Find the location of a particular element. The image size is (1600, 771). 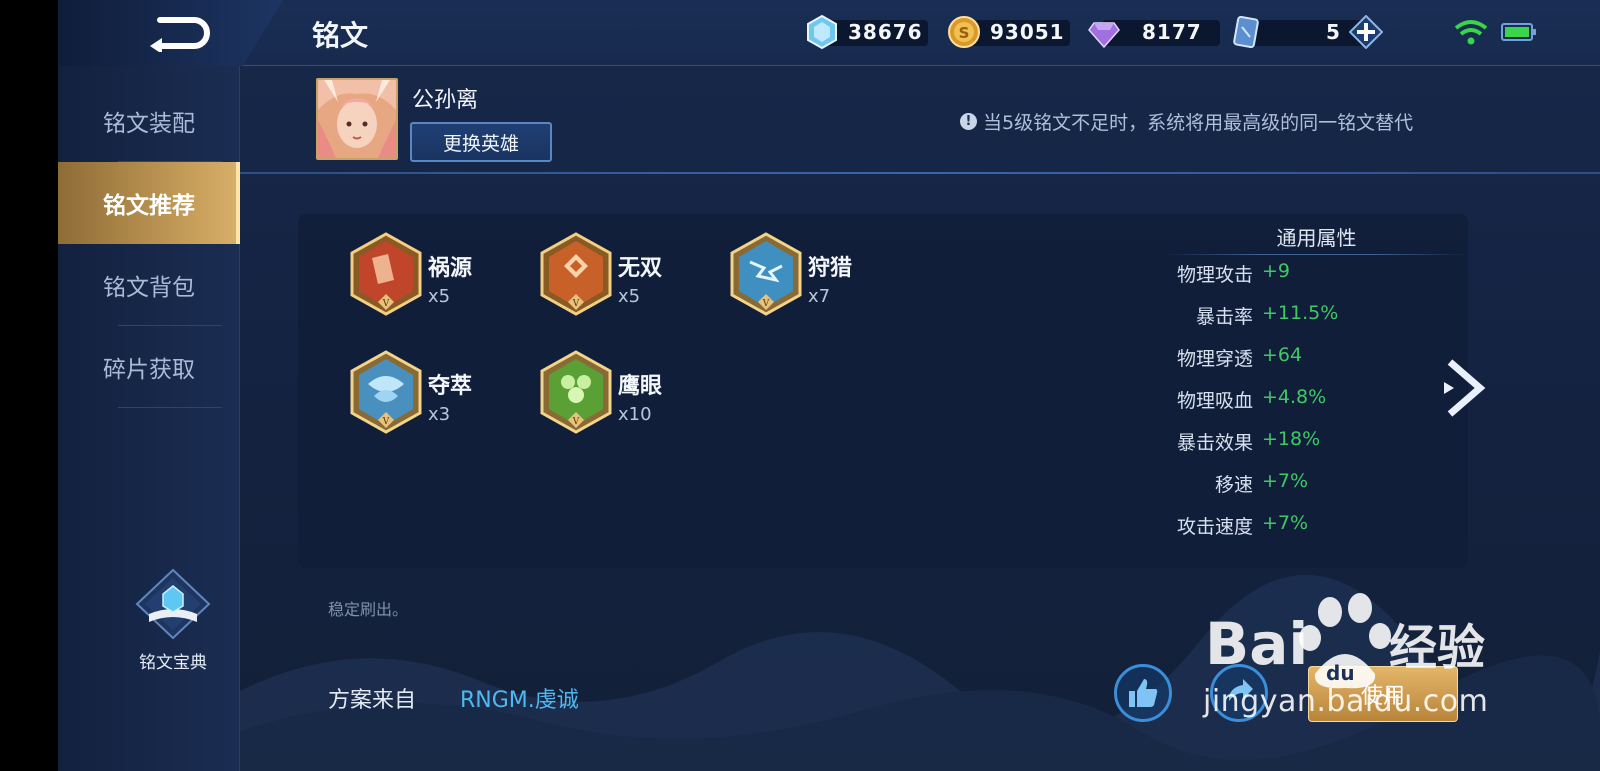

attribute-name: 移速 is located at coordinates (1233, 485).